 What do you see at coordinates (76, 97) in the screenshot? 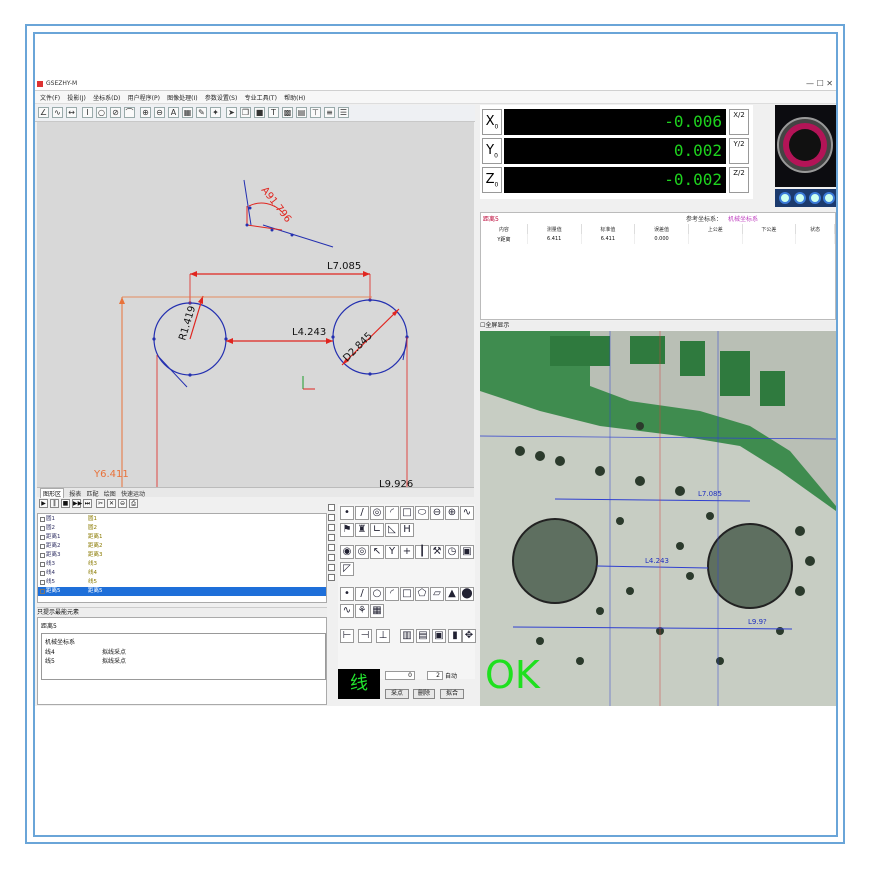
I see `menu-projection: 投影(J)` at bounding box center [76, 97].